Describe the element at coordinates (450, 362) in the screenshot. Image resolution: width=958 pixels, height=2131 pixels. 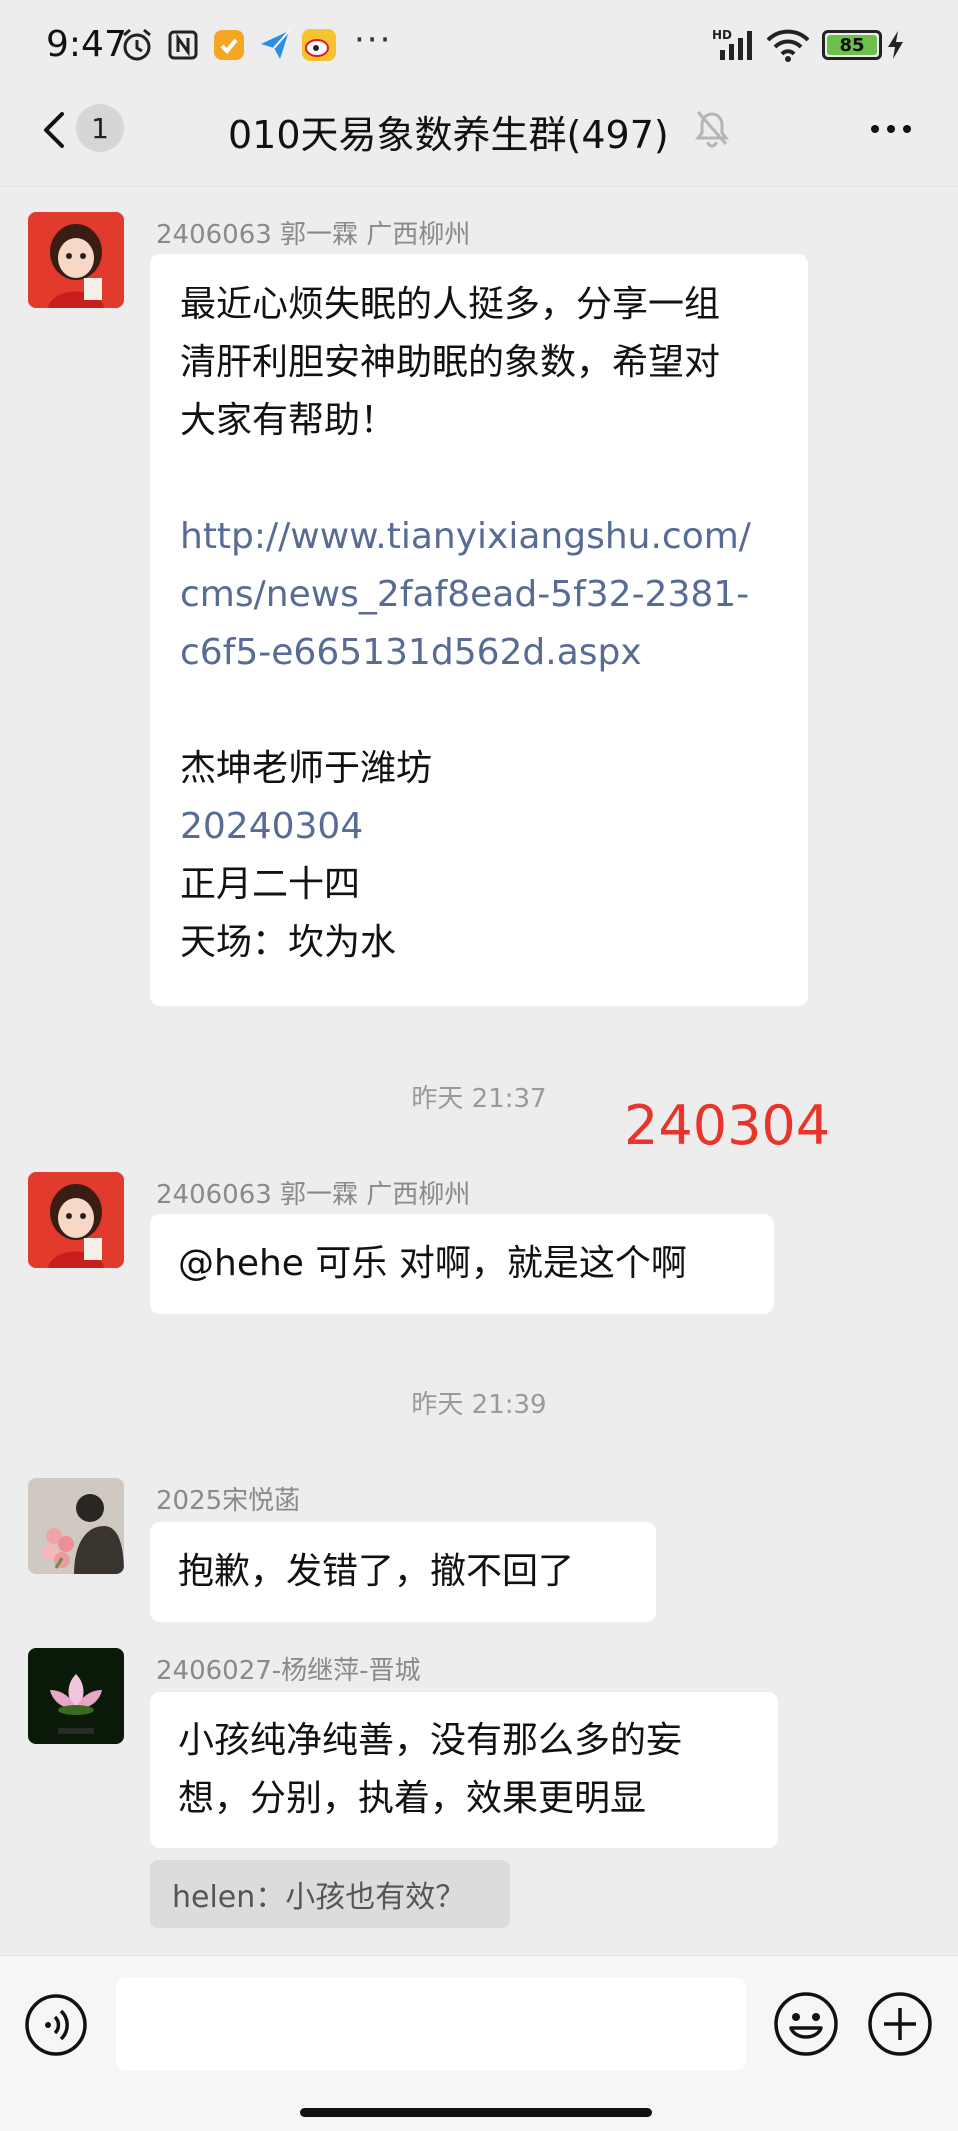
I see `message-line: 清肝利胆安神助眠的象数，希望对` at that location.